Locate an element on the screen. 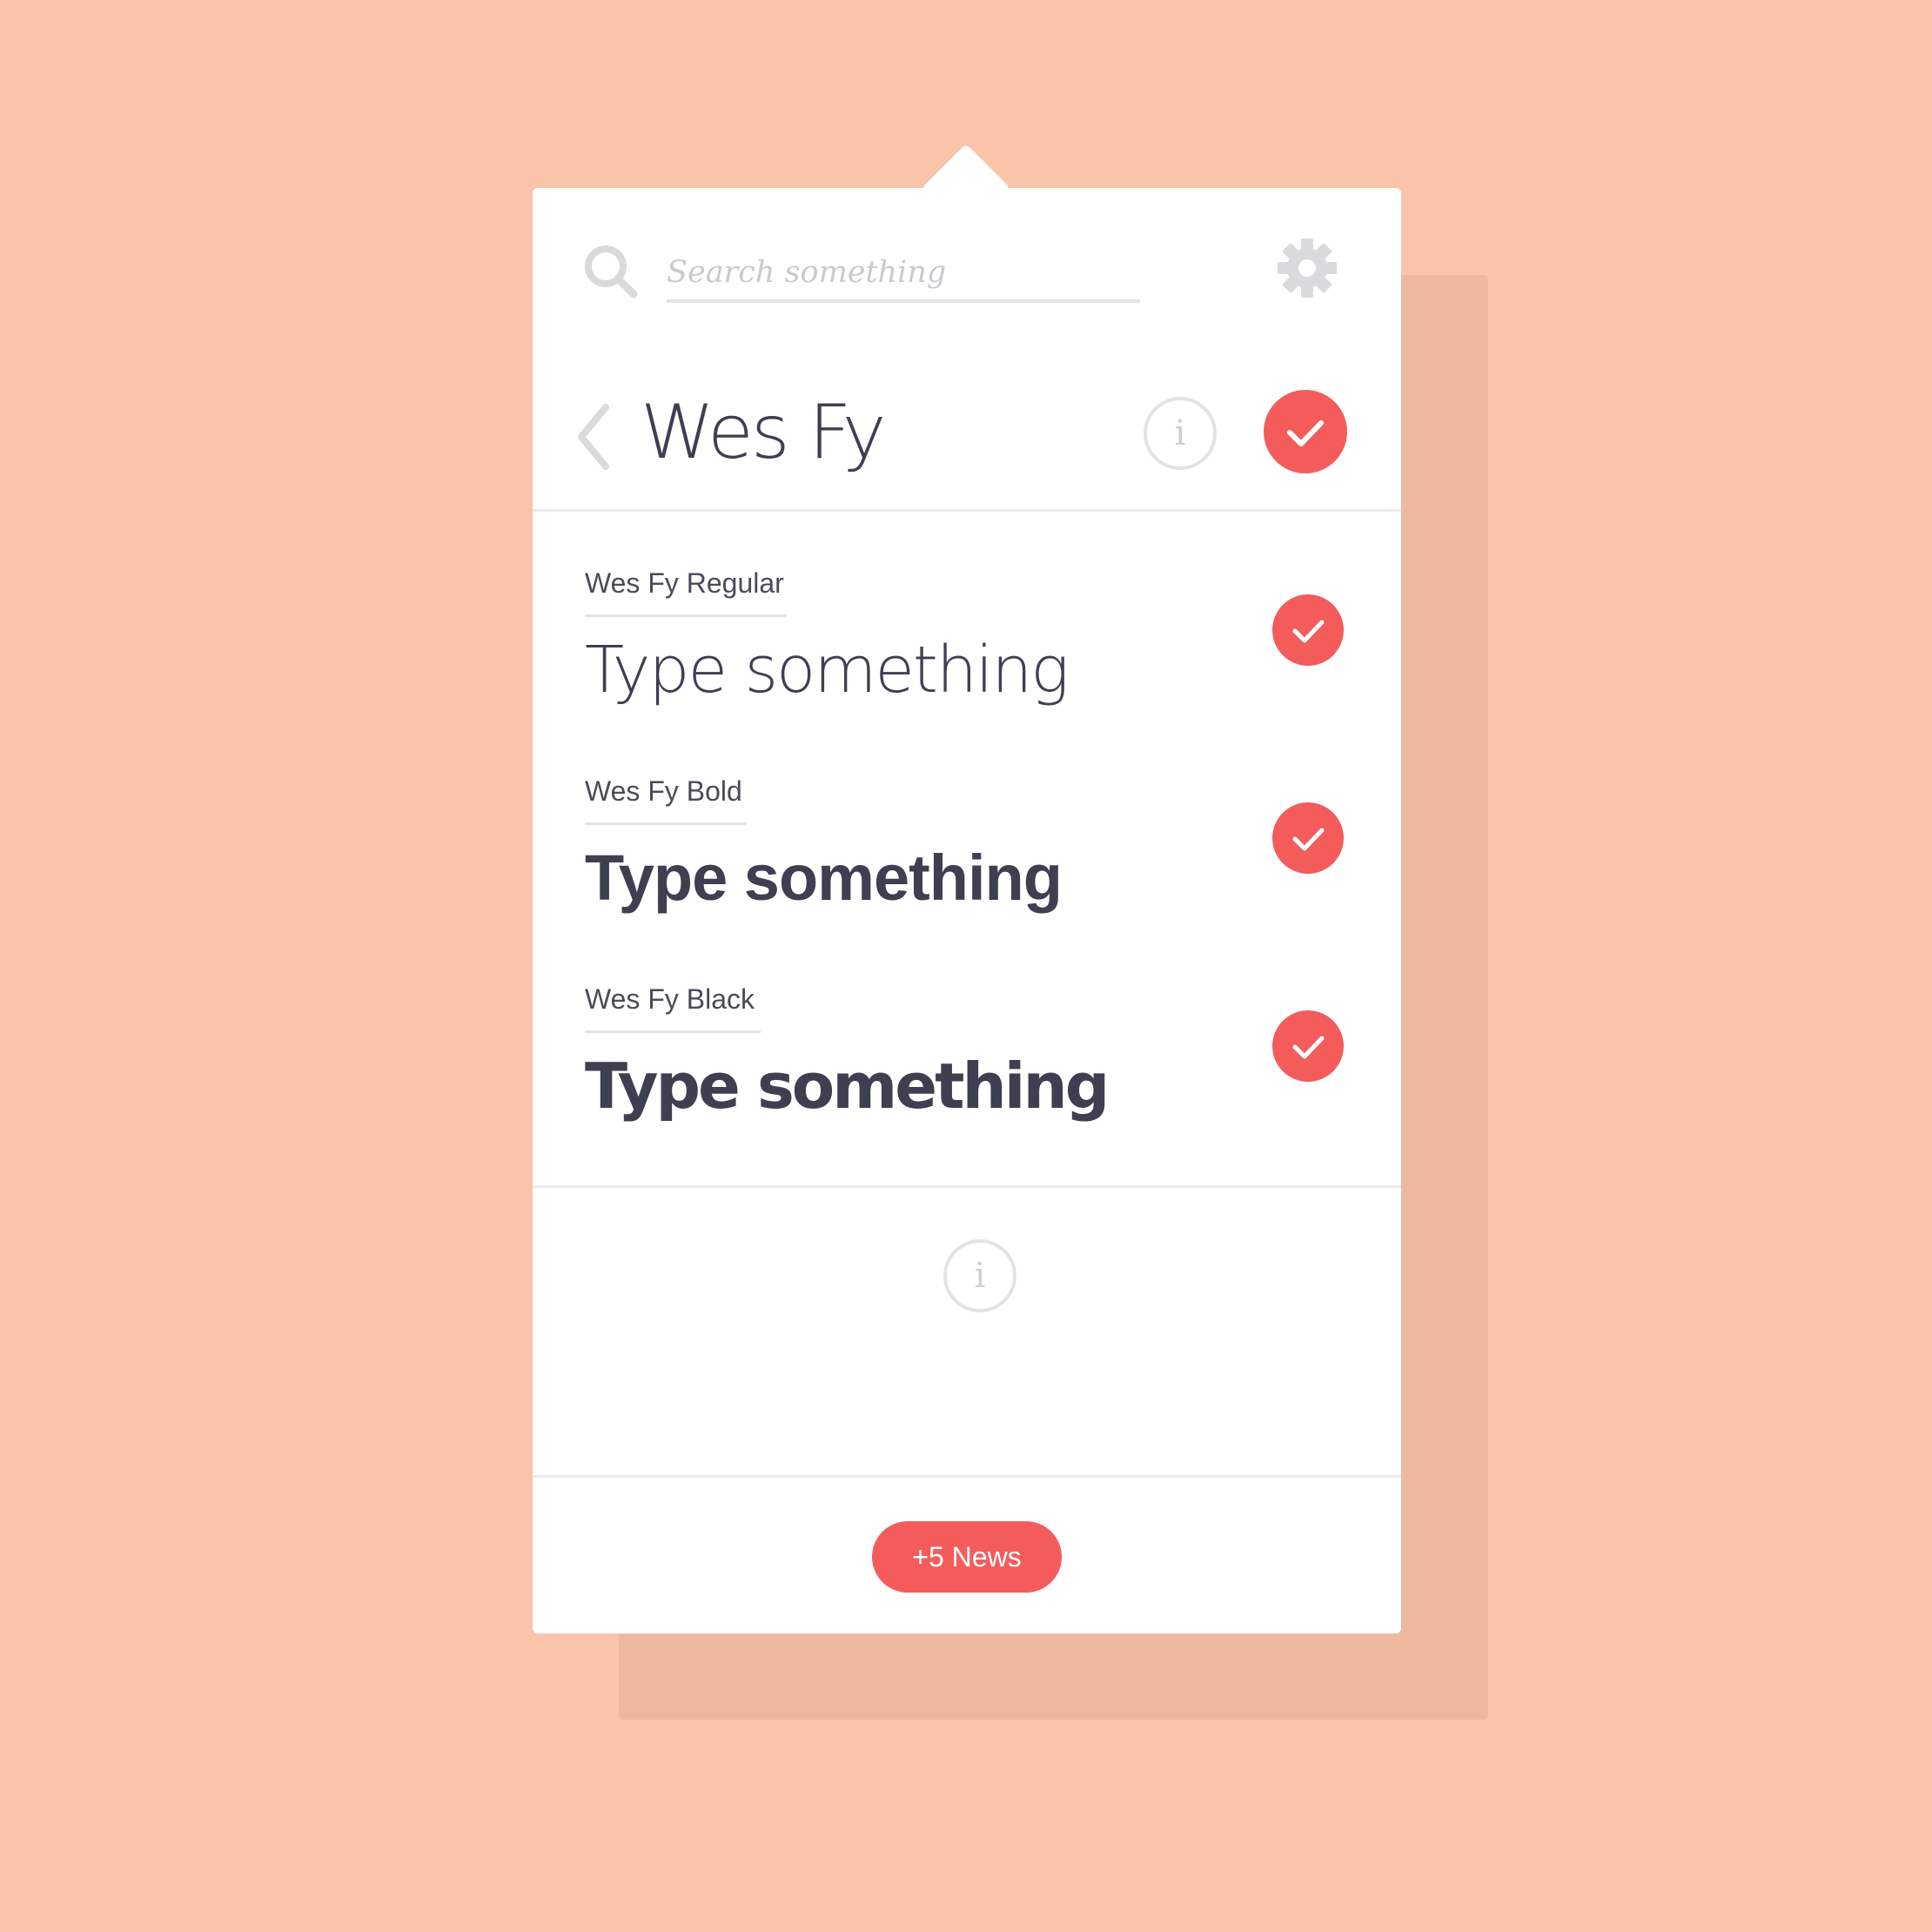 The height and width of the screenshot is (1932, 1932). style-check-bold-button is located at coordinates (1308, 838).